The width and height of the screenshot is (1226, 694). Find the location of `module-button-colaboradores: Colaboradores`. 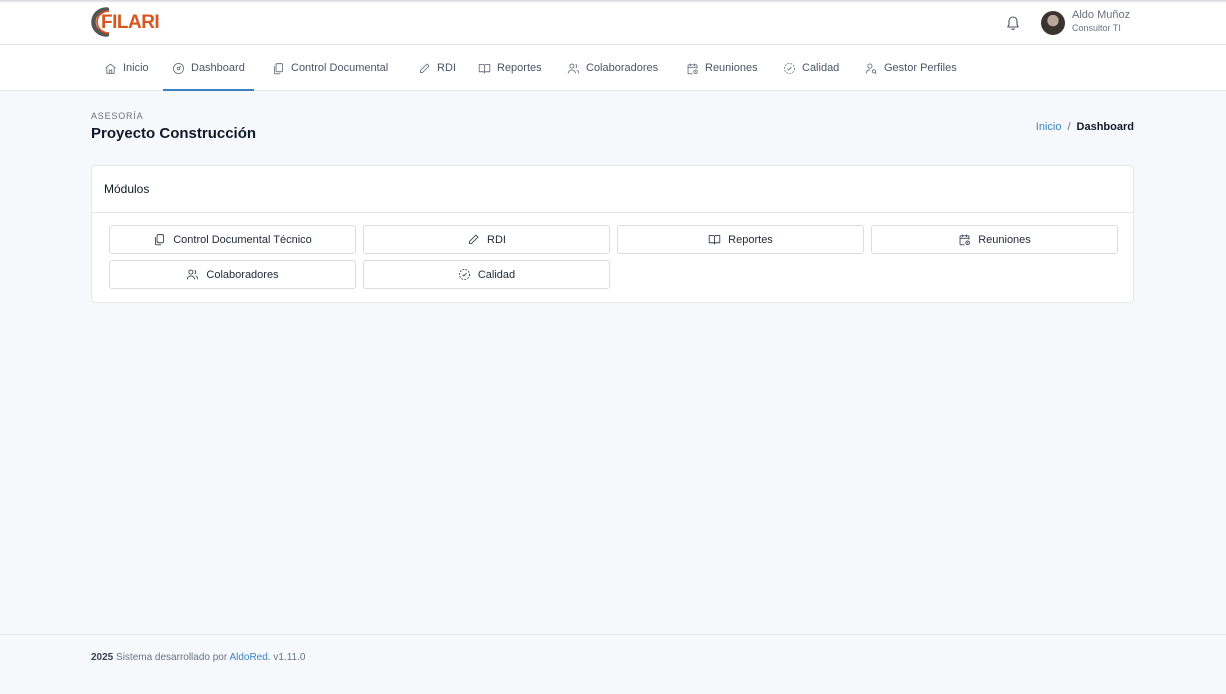

module-button-colaboradores: Colaboradores is located at coordinates (232, 274).